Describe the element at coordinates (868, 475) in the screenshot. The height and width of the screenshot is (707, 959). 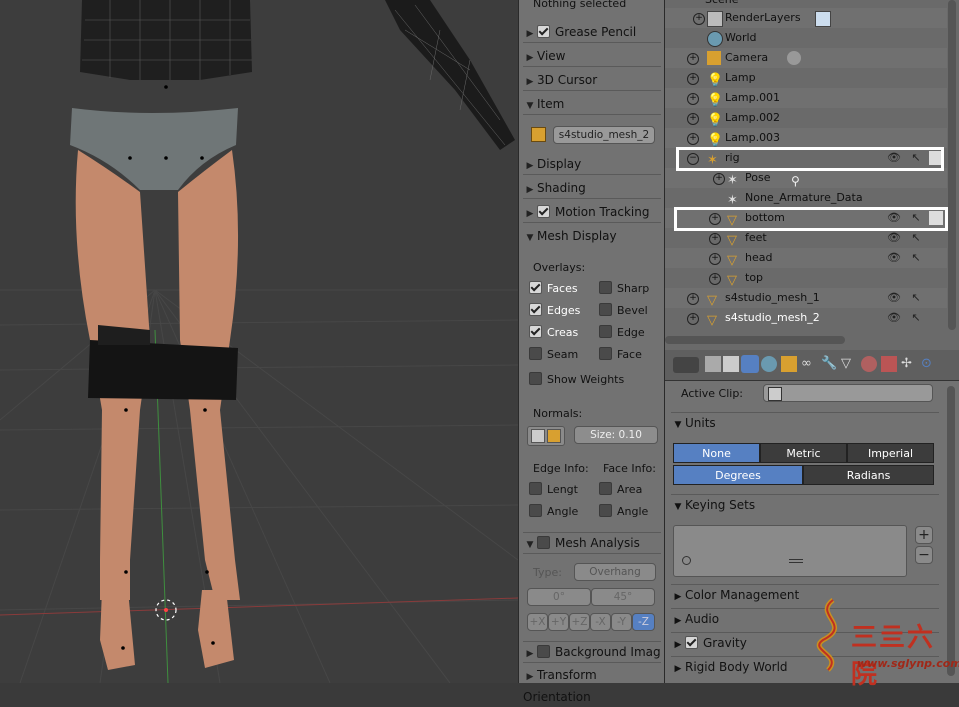
I see `radians-button: Radians` at that location.